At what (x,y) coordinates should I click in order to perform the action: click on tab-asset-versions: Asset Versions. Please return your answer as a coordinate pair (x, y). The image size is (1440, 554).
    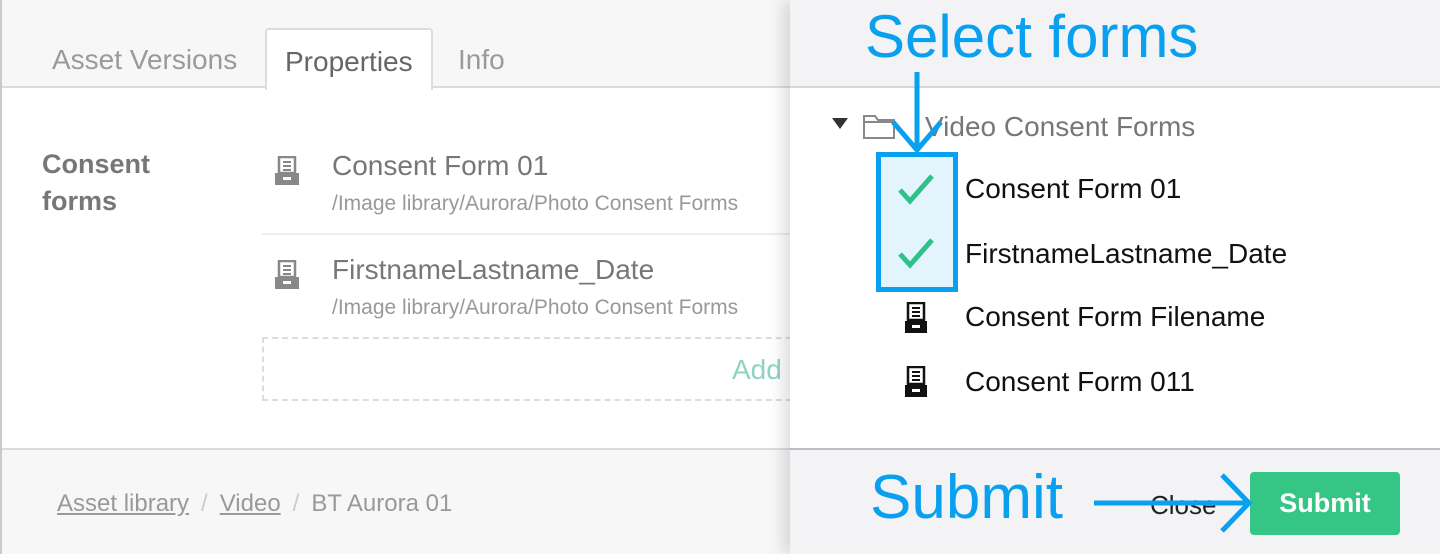
    Looking at the image, I should click on (144, 59).